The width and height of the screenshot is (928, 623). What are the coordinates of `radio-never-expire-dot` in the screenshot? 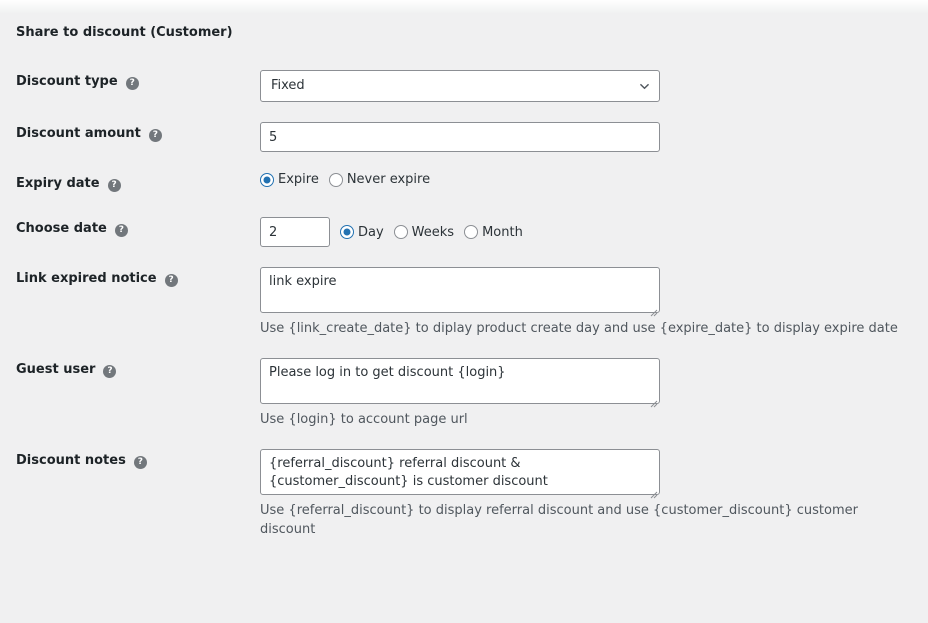 It's located at (335, 179).